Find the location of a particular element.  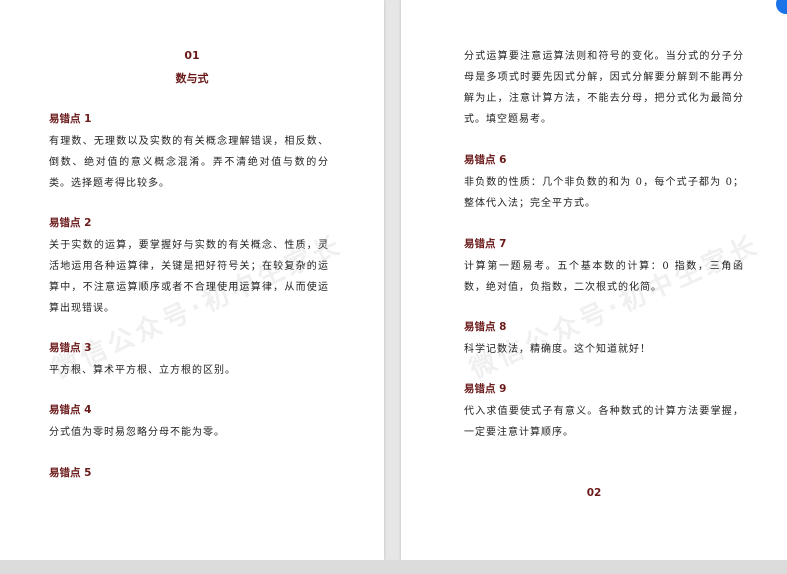

section-heading: 易错点 6 is located at coordinates (485, 160).